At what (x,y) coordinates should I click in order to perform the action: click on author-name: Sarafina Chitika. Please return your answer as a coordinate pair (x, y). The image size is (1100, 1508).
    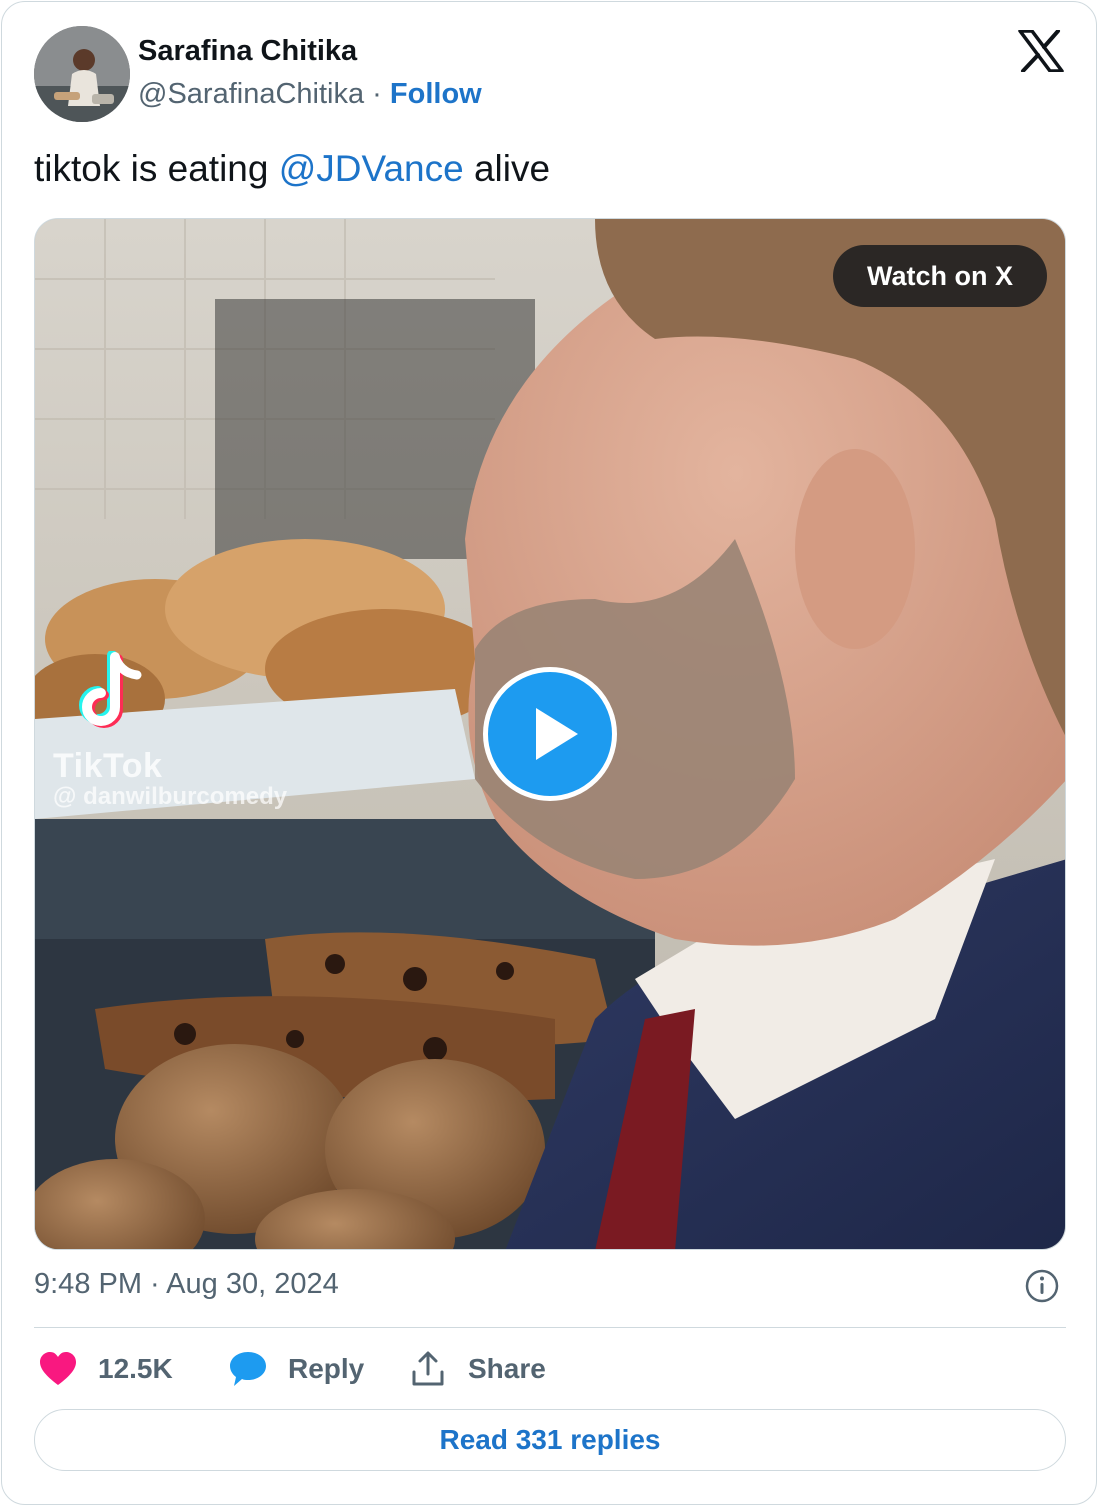
    Looking at the image, I should click on (247, 51).